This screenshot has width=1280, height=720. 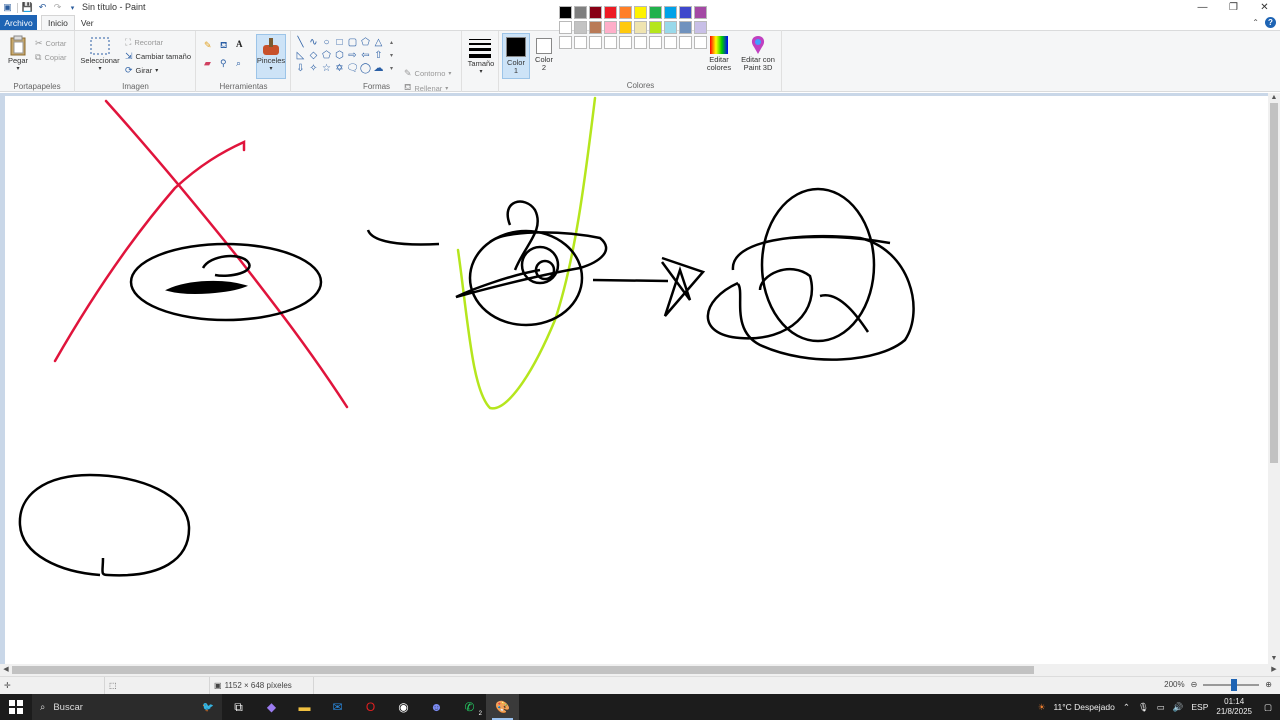 I want to click on shape-right-arrow-icon: ⇨, so click(x=352, y=55).